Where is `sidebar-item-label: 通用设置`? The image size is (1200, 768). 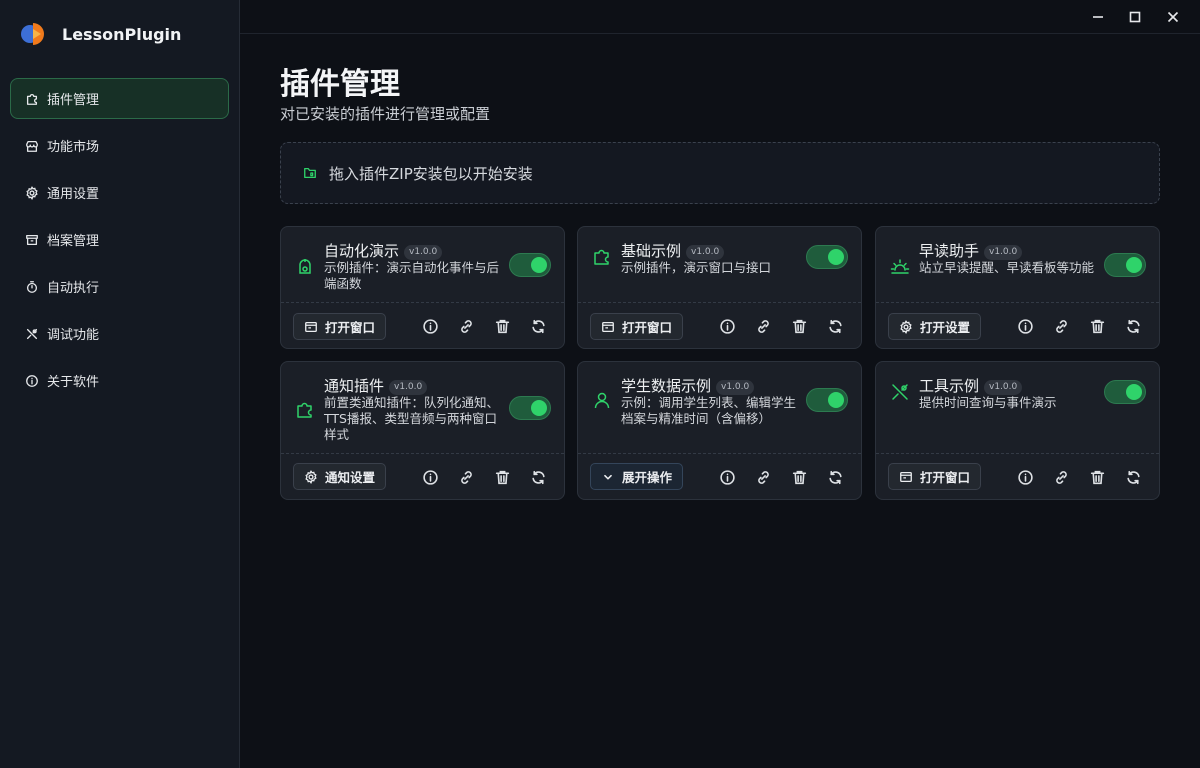 sidebar-item-label: 通用设置 is located at coordinates (73, 194).